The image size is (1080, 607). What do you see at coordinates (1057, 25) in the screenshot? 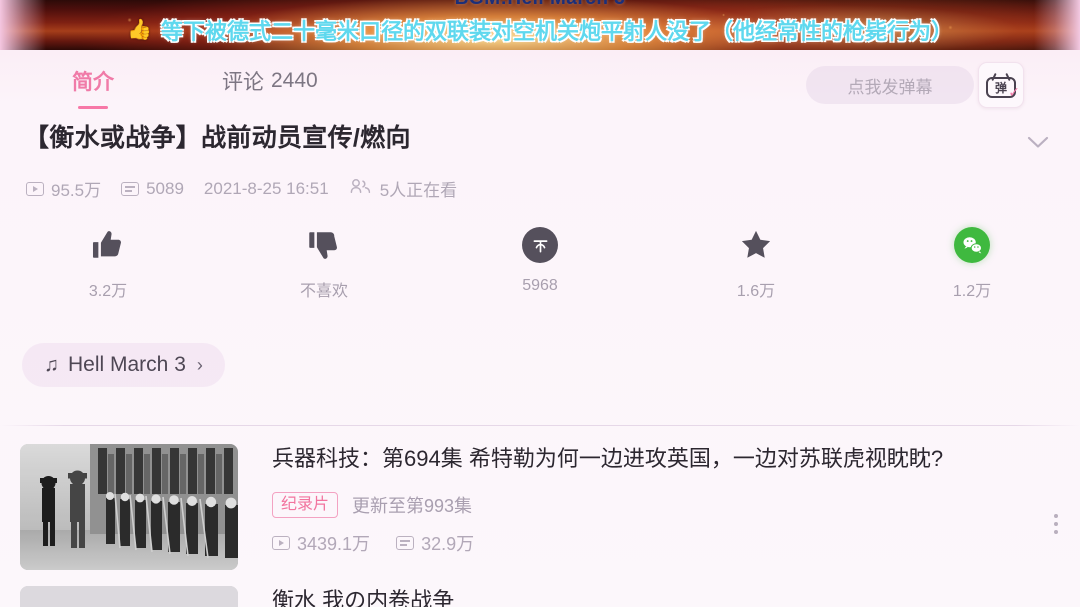
I see `player-edge-glow-right` at bounding box center [1057, 25].